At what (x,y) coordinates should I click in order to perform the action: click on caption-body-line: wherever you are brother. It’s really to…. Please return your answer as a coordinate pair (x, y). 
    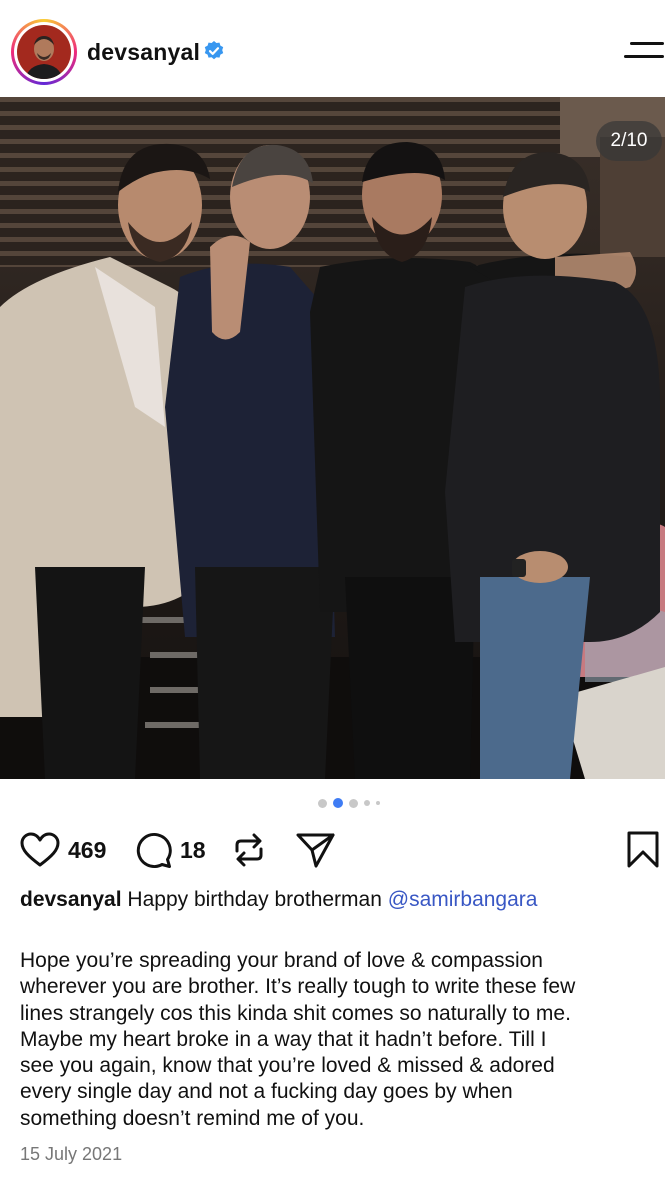
    Looking at the image, I should click on (298, 987).